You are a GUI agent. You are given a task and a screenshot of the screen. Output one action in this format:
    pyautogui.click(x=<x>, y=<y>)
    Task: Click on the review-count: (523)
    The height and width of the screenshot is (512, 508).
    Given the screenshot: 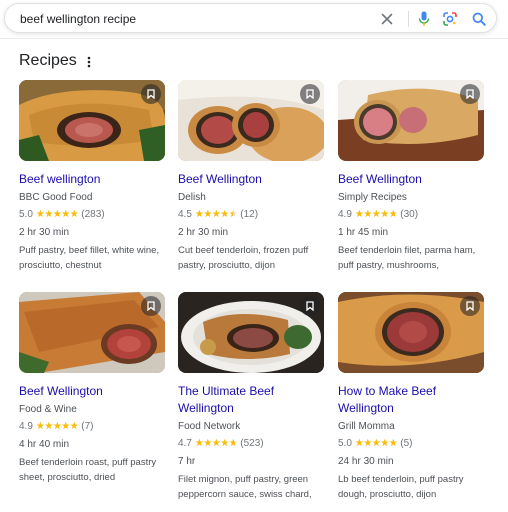 What is the action you would take?
    pyautogui.click(x=252, y=443)
    